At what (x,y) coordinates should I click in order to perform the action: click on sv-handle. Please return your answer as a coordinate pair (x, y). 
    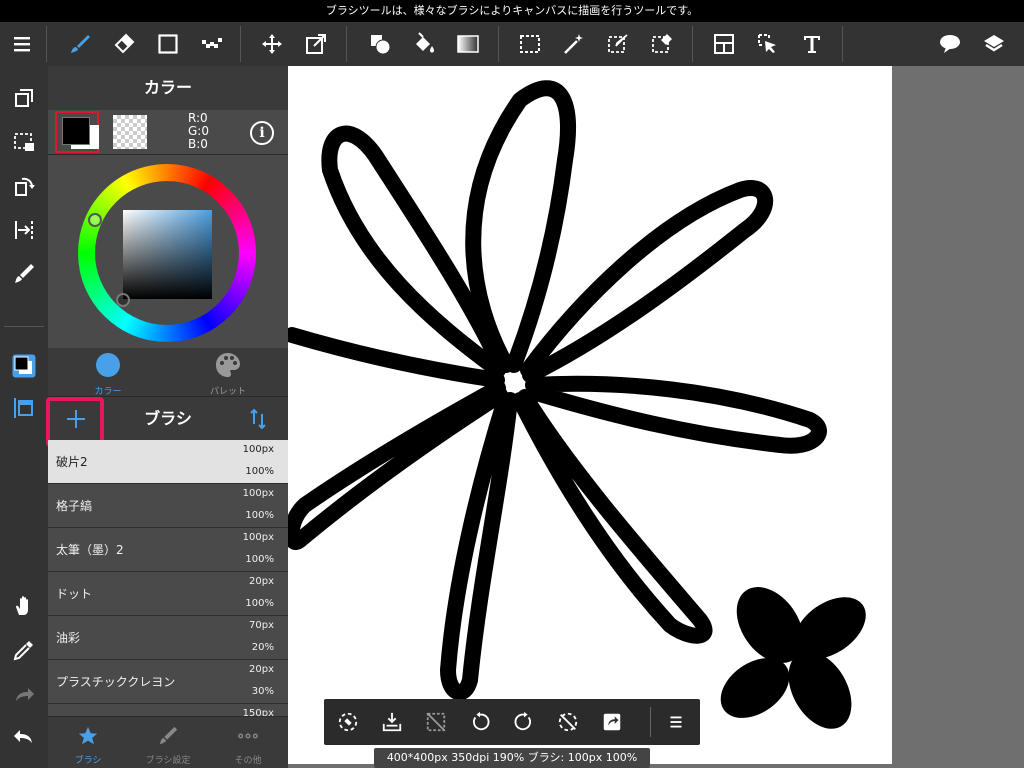
    Looking at the image, I should click on (123, 300).